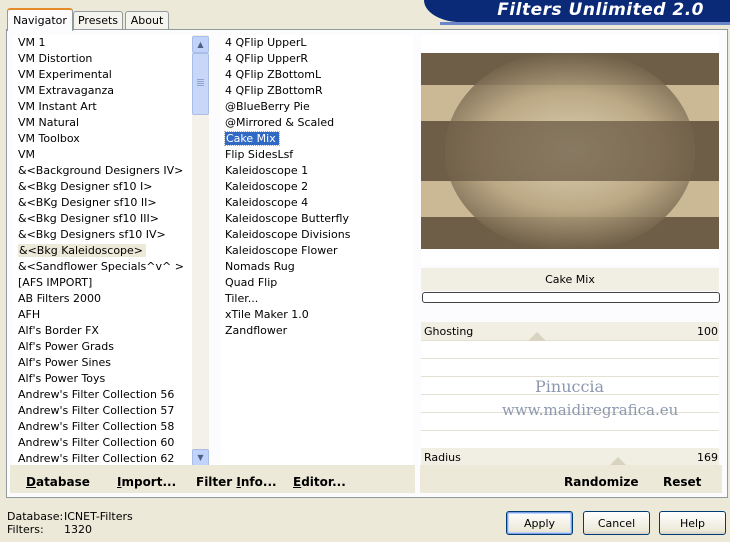 Image resolution: width=730 pixels, height=542 pixels. What do you see at coordinates (682, 482) in the screenshot?
I see `reset-button: Reset` at bounding box center [682, 482].